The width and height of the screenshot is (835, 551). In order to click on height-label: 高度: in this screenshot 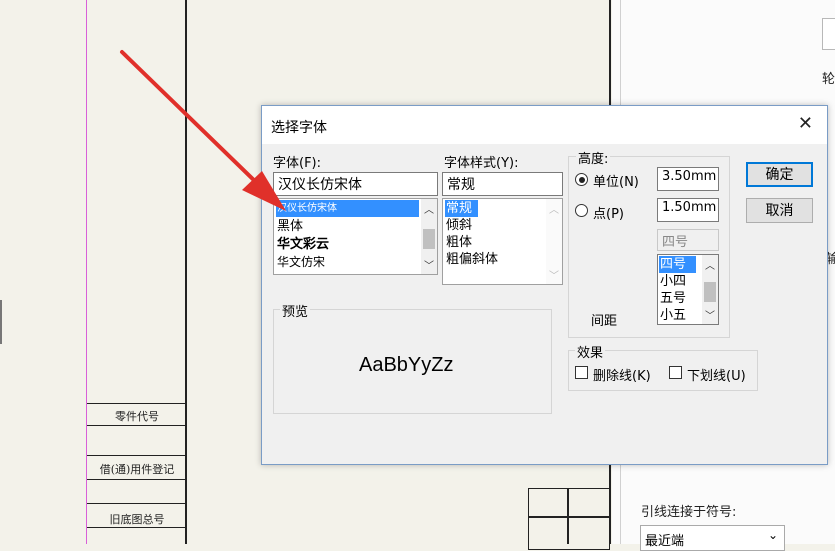, I will do `click(593, 157)`.